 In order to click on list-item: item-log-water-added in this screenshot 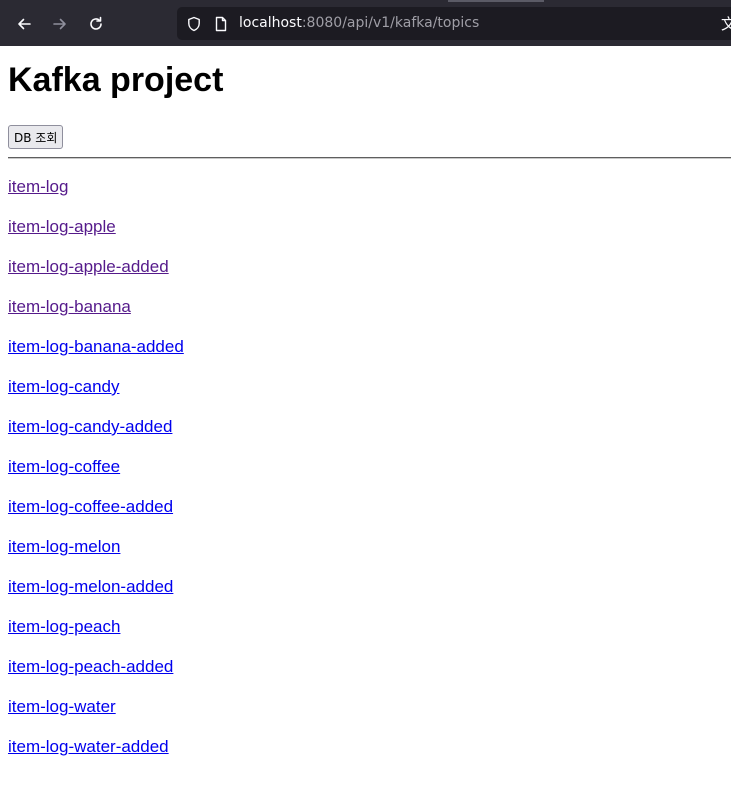, I will do `click(96, 757)`.